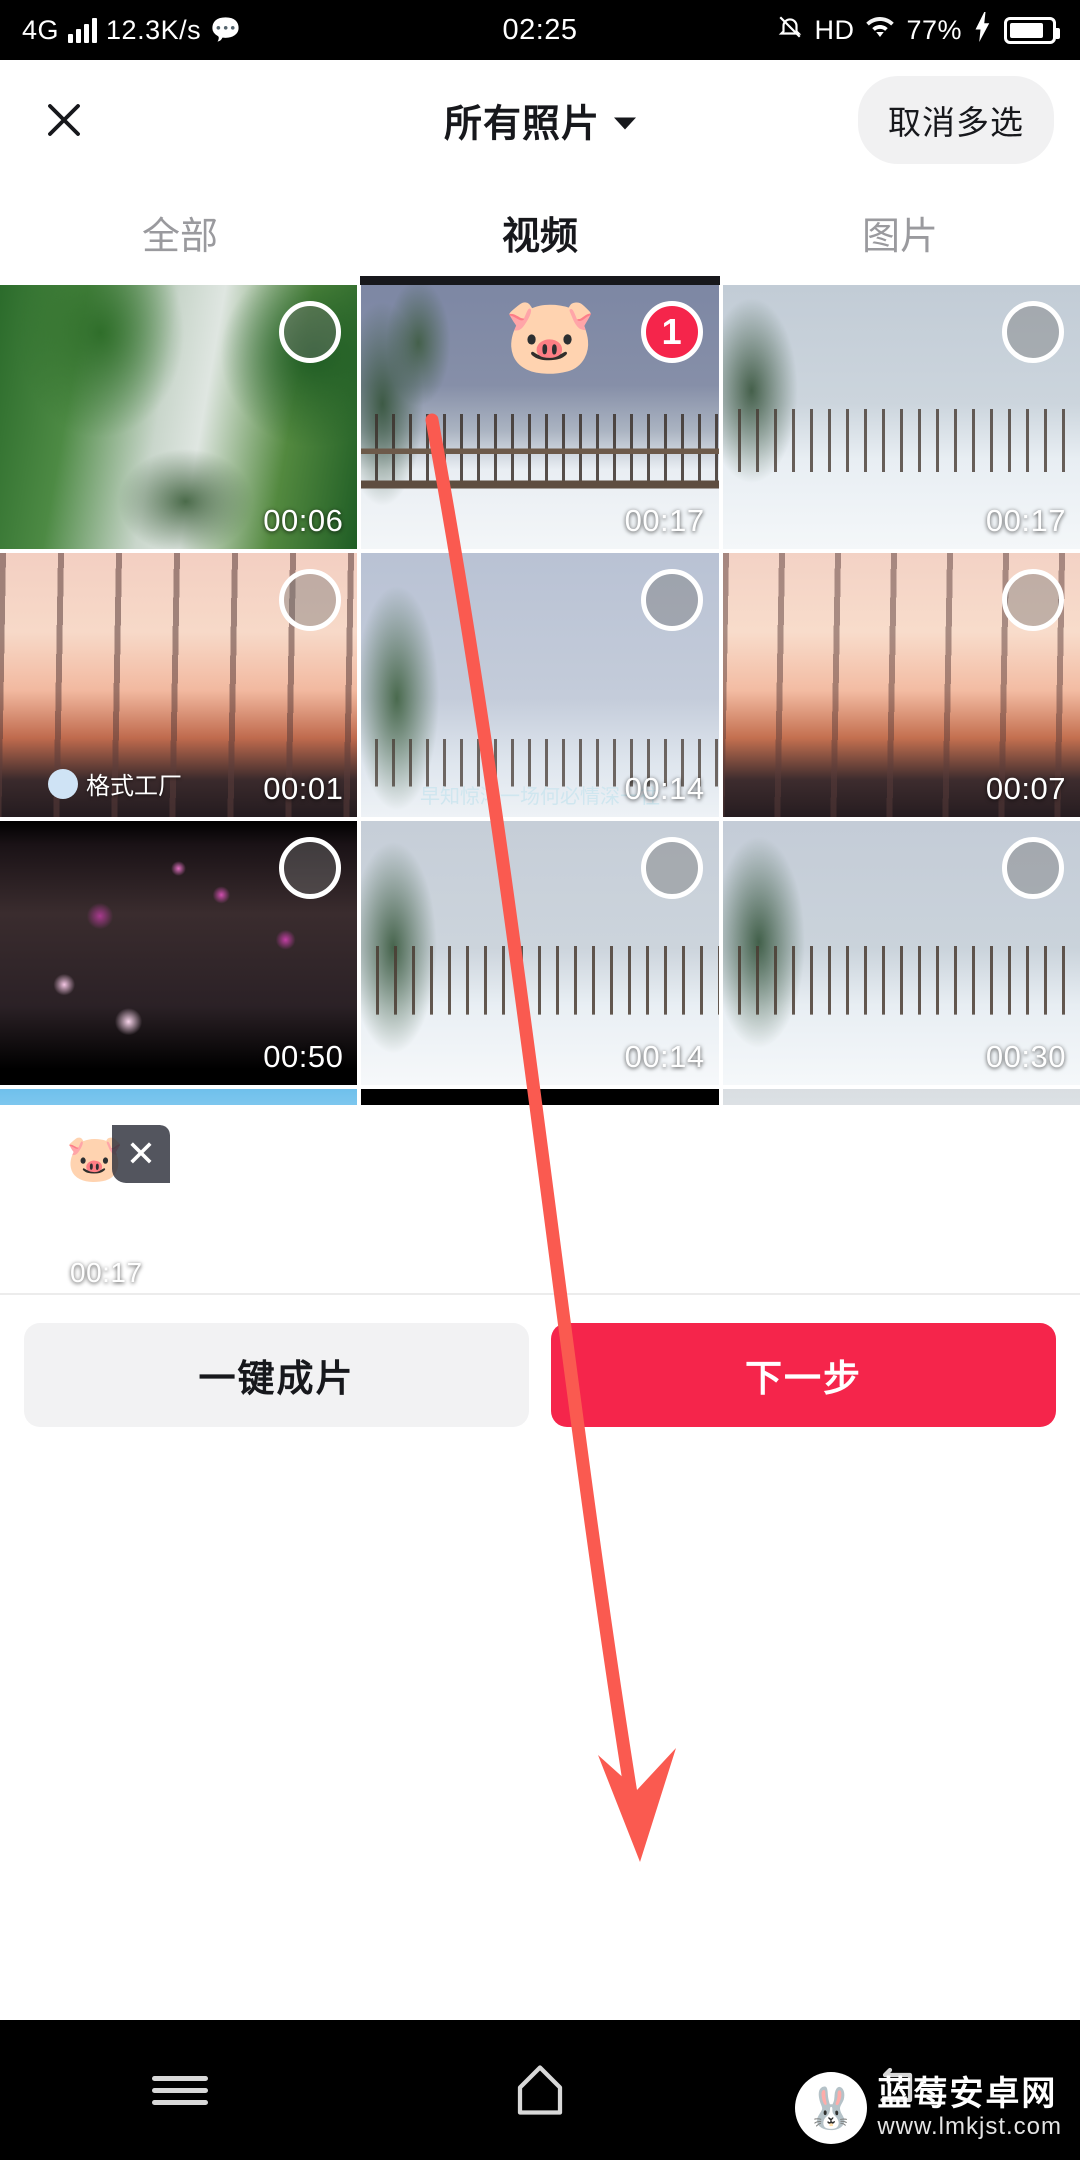  I want to click on bell-muted-icon, so click(790, 30).